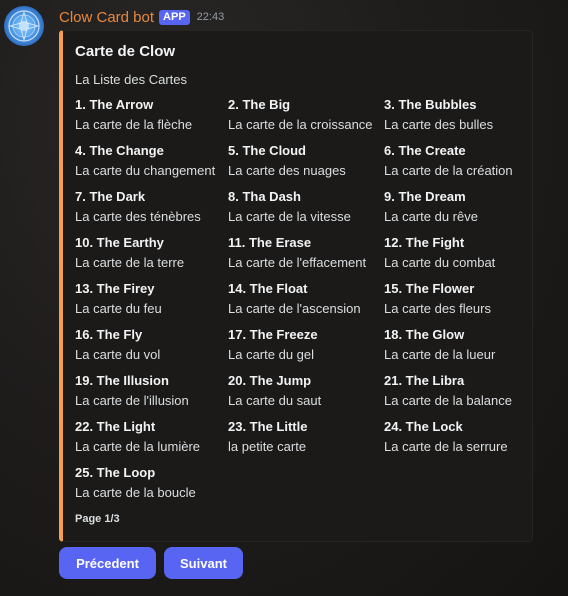 The width and height of the screenshot is (568, 596). What do you see at coordinates (308, 253) in the screenshot?
I see `card-item: 11. The Erase La carte de l'effacement` at bounding box center [308, 253].